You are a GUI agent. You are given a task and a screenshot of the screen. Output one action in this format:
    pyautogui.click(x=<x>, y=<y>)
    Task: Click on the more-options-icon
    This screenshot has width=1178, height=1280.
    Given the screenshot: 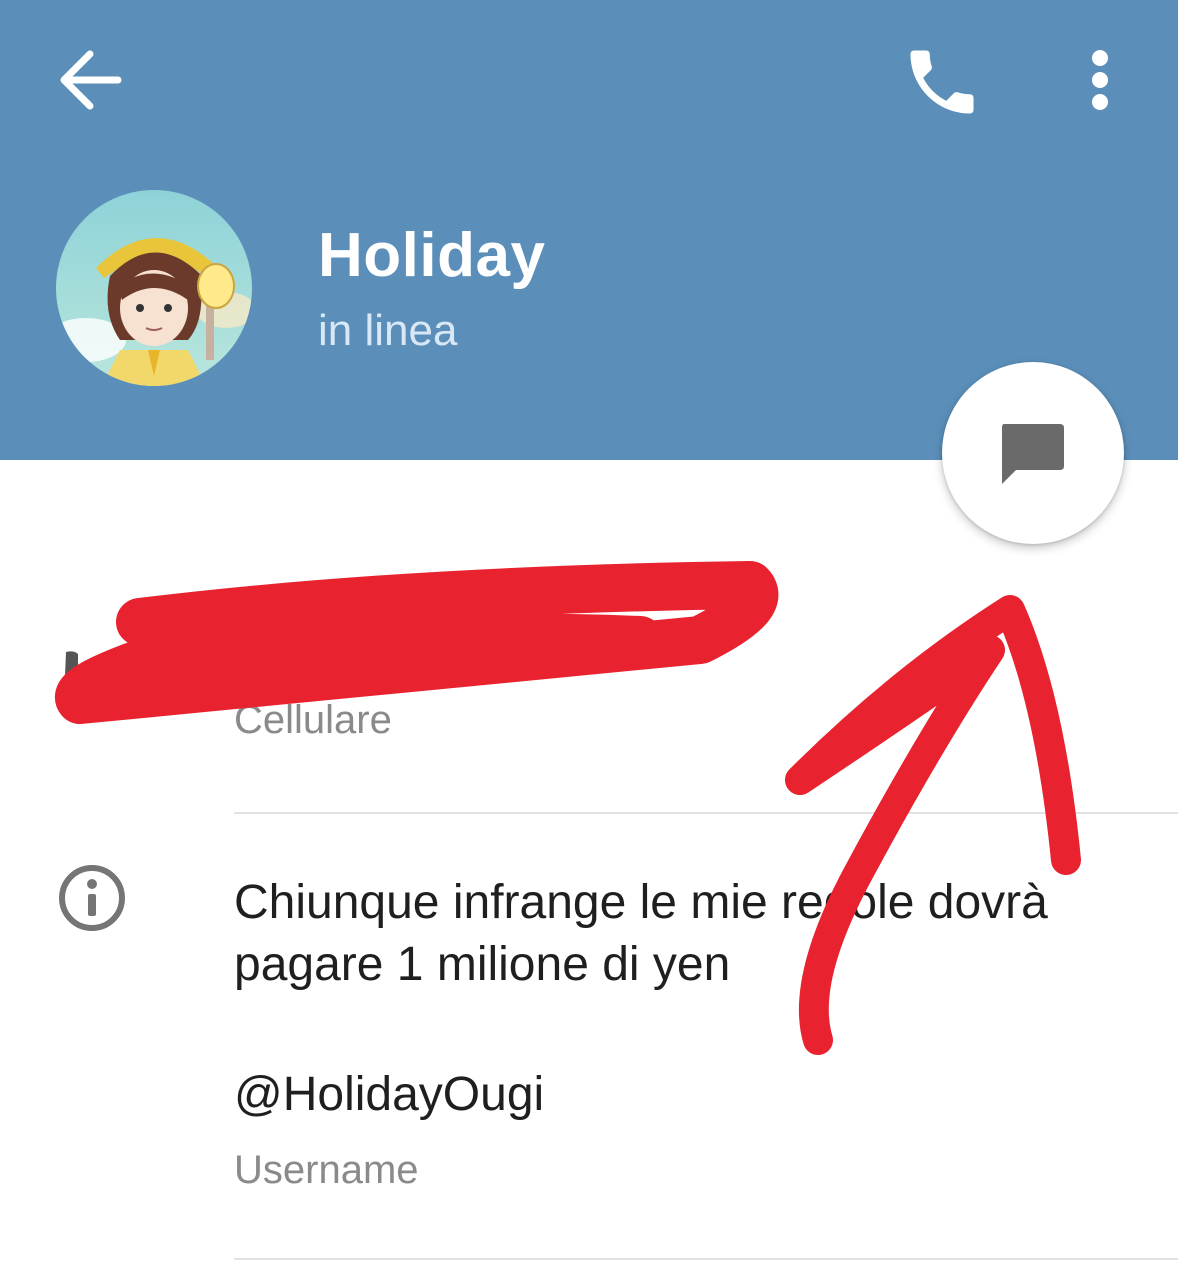 What is the action you would take?
    pyautogui.click(x=1100, y=82)
    